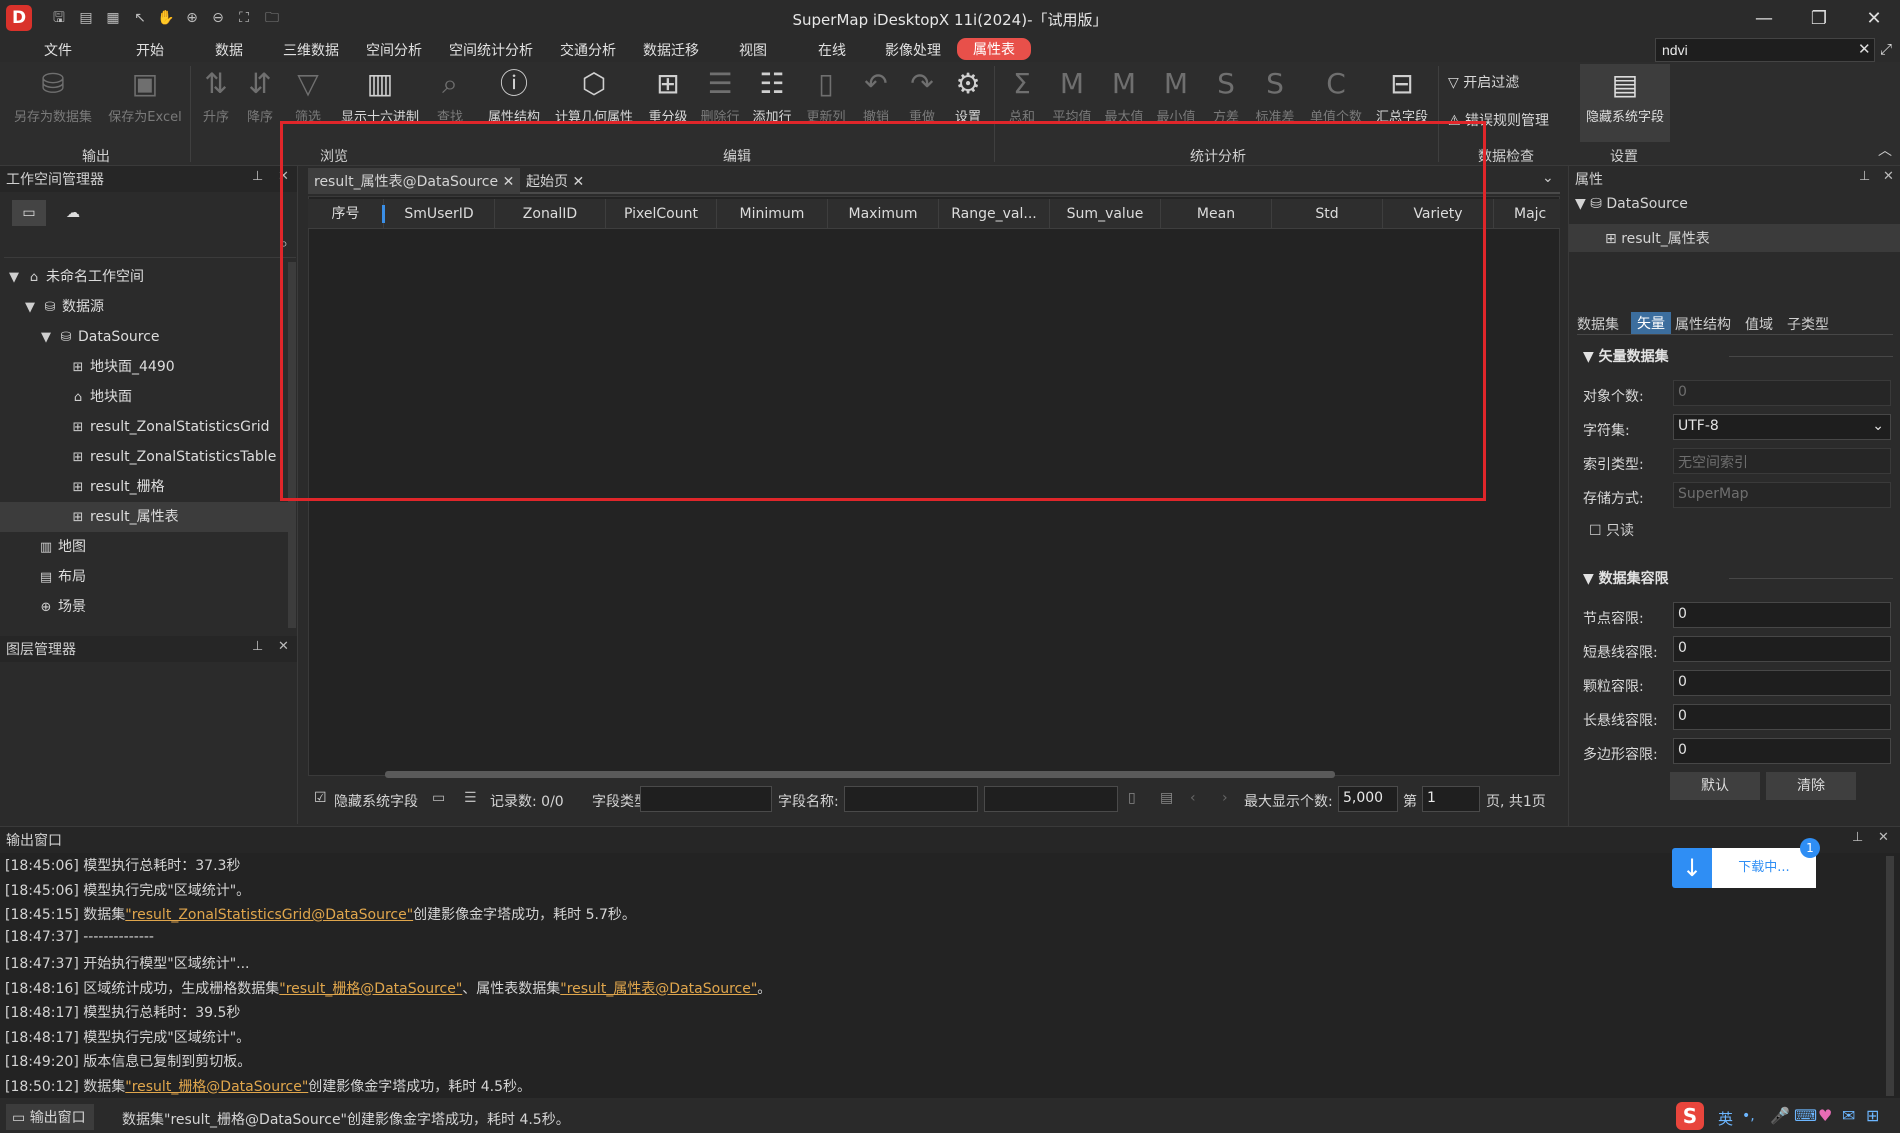 The height and width of the screenshot is (1133, 1900). Describe the element at coordinates (1176, 95) in the screenshot. I see `min-button: M 最小值` at that location.